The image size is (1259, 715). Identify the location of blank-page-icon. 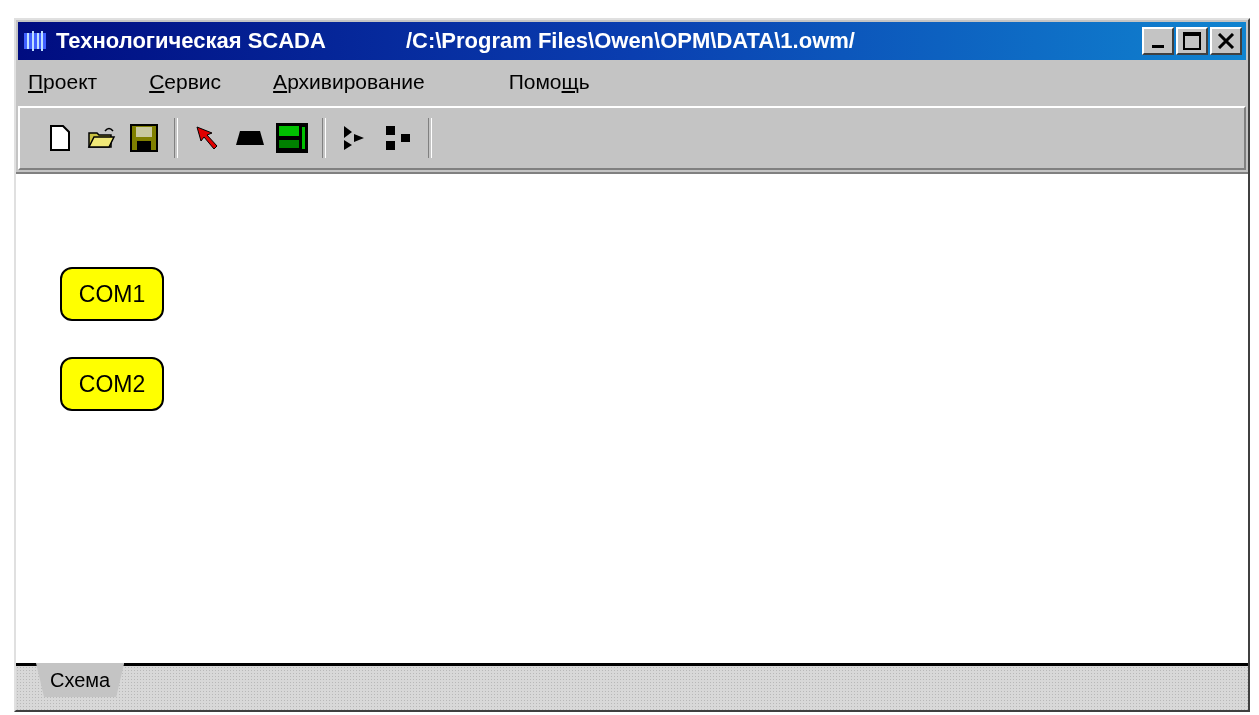
(60, 138).